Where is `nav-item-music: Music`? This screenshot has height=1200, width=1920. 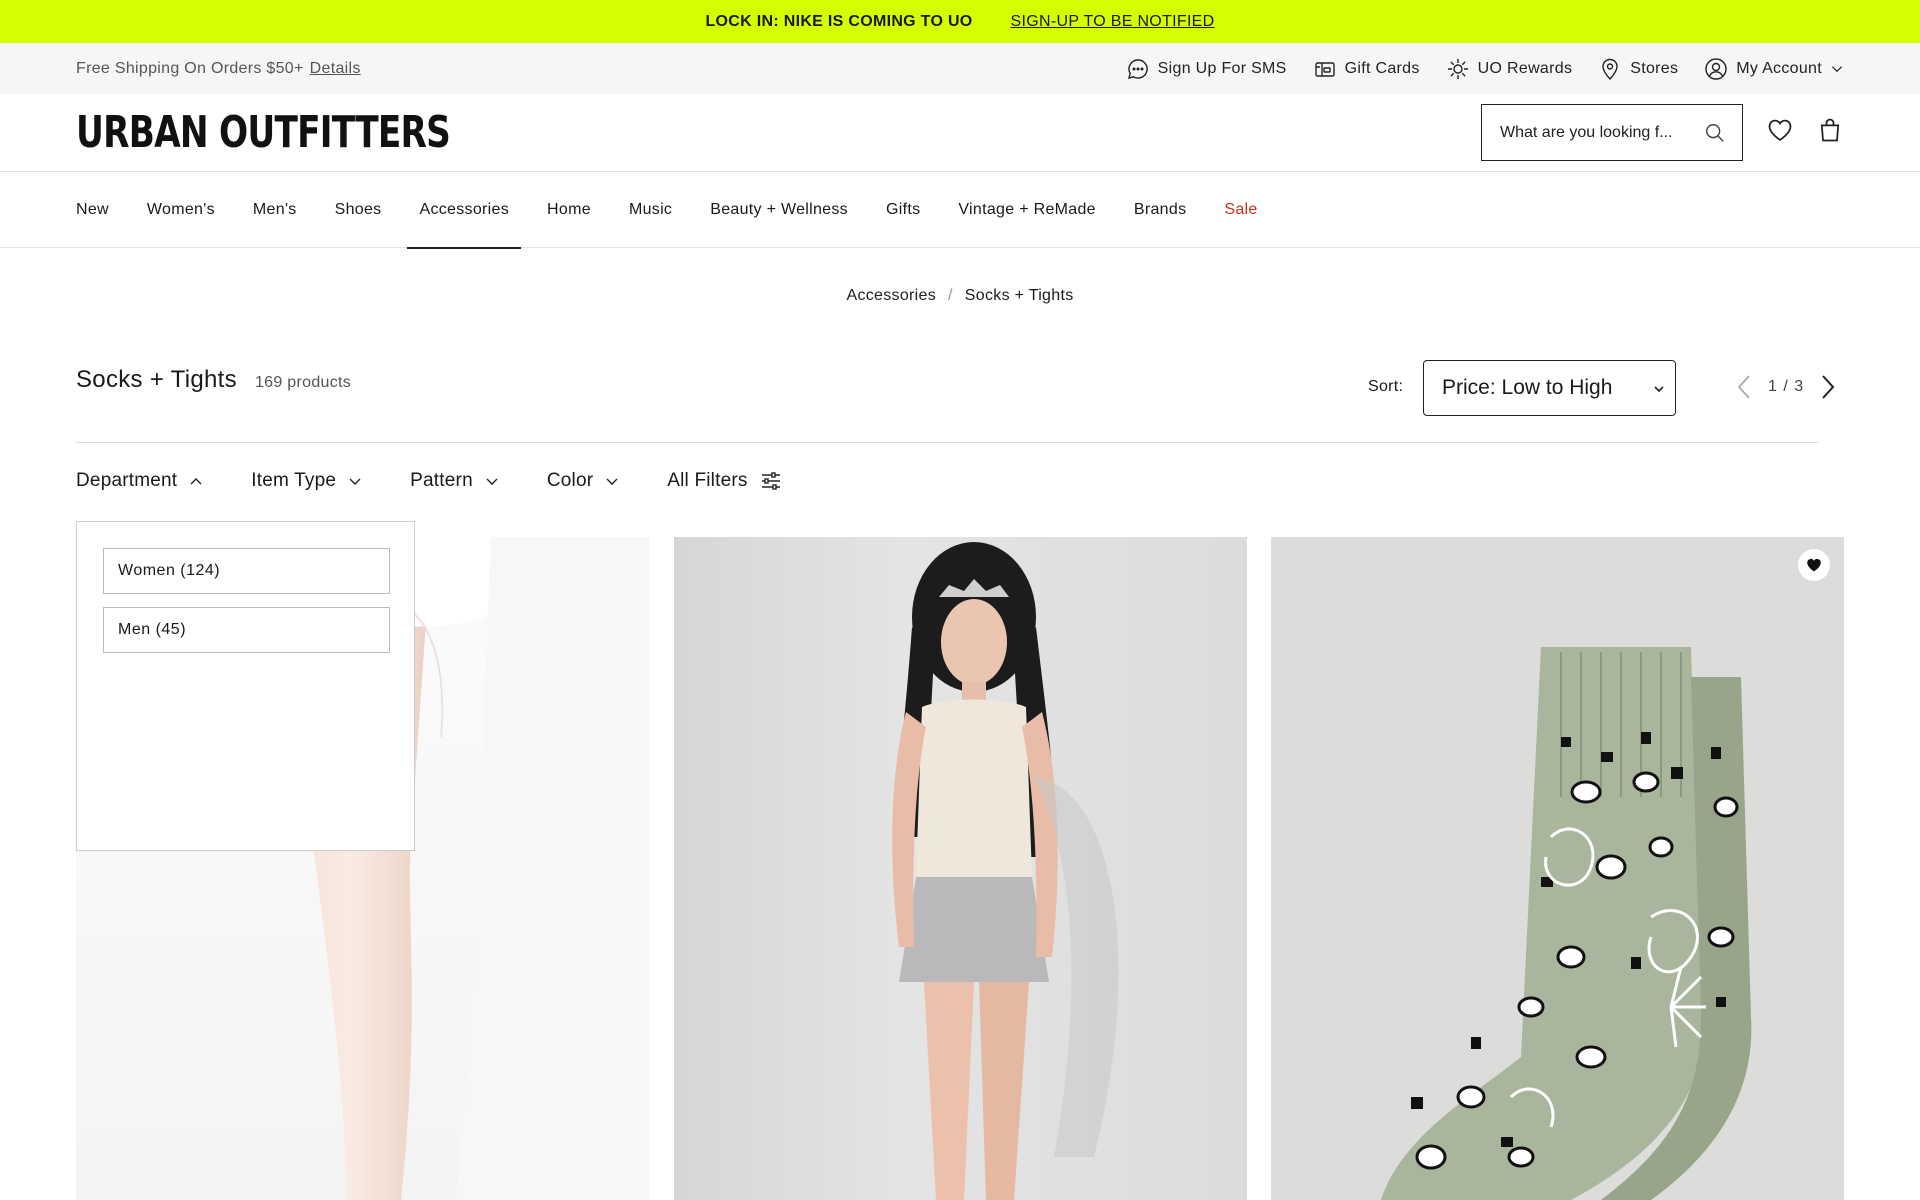 nav-item-music: Music is located at coordinates (650, 210).